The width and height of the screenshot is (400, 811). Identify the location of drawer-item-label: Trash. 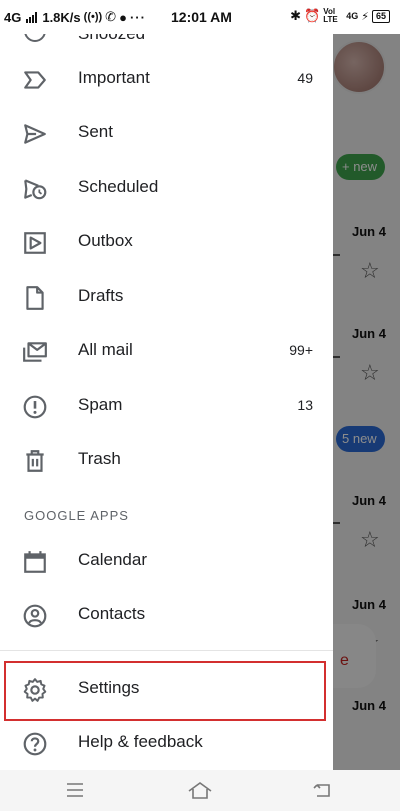
(99, 458).